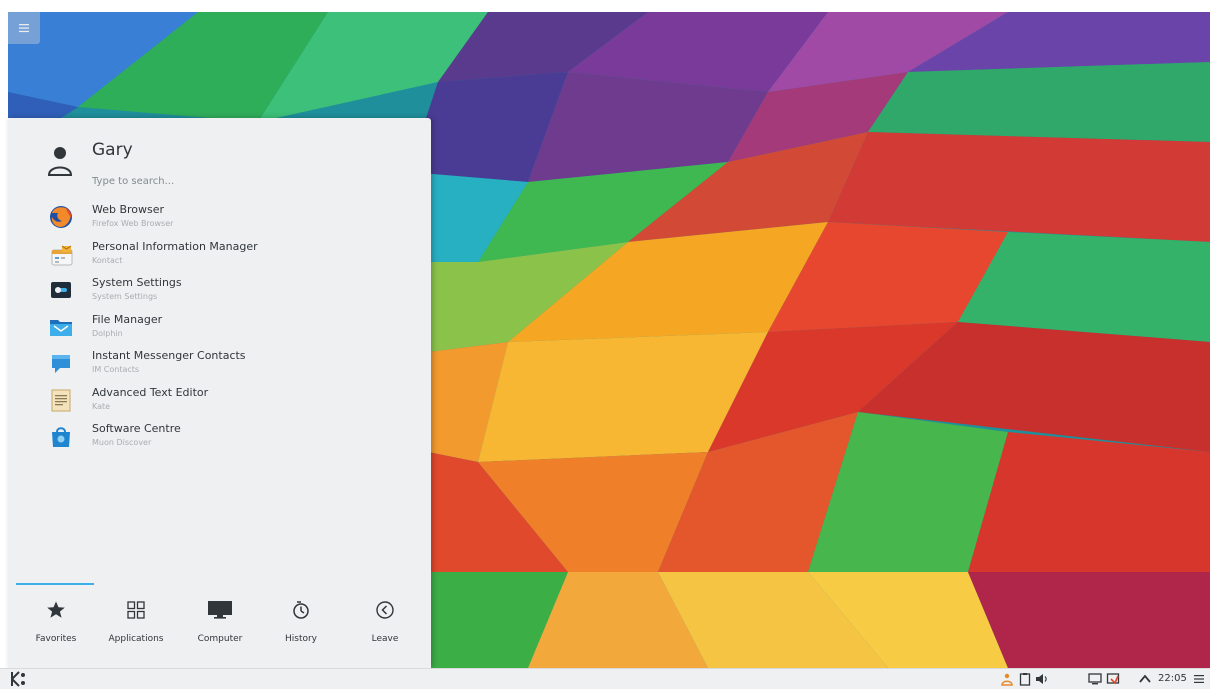 This screenshot has height=689, width=1210. What do you see at coordinates (61, 437) in the screenshot?
I see `discover-icon` at bounding box center [61, 437].